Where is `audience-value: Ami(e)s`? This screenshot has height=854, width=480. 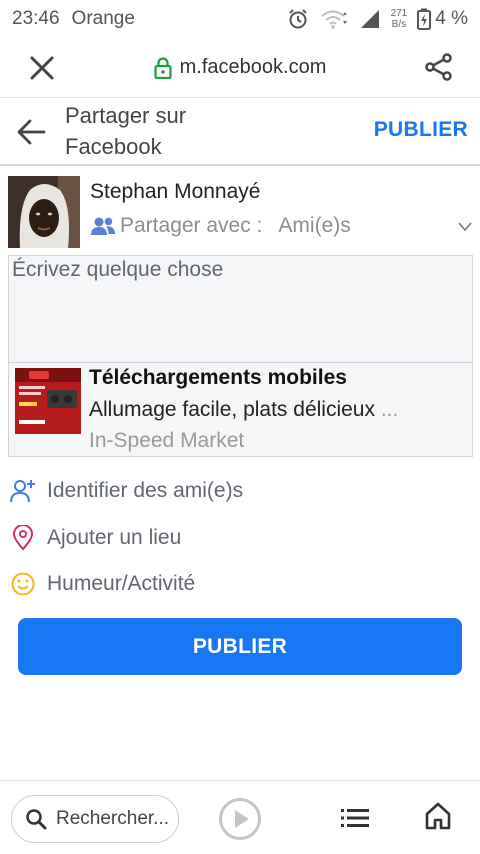
audience-value: Ami(e)s is located at coordinates (314, 225).